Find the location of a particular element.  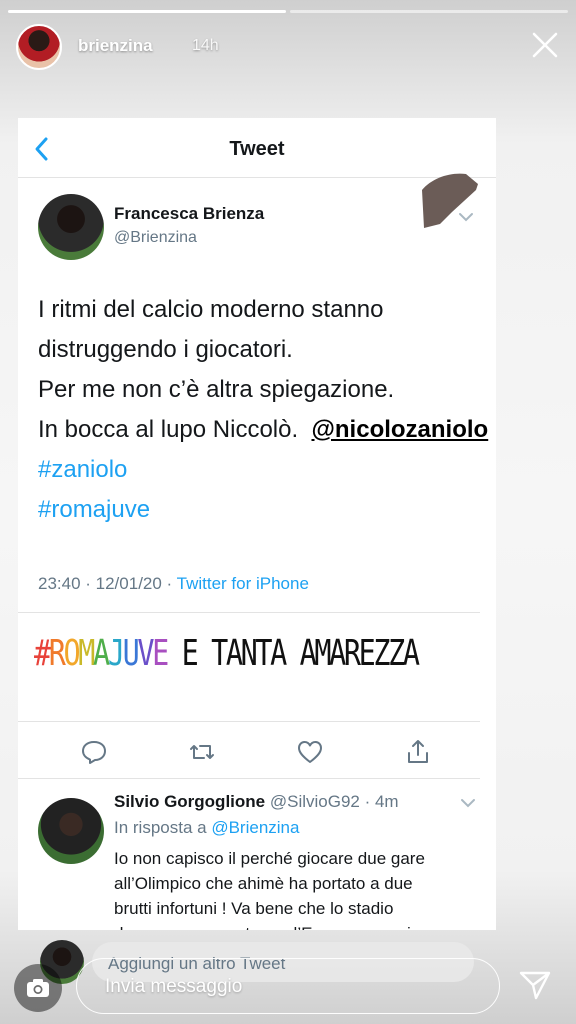

banner-hashtag: #ROMAJUVE is located at coordinates (101, 653).